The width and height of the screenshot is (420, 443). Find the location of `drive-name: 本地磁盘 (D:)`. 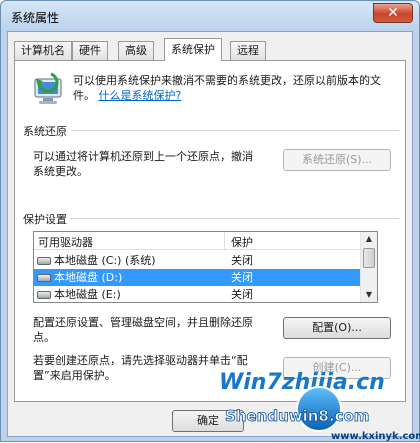

drive-name: 本地磁盘 (D:) is located at coordinates (88, 277).